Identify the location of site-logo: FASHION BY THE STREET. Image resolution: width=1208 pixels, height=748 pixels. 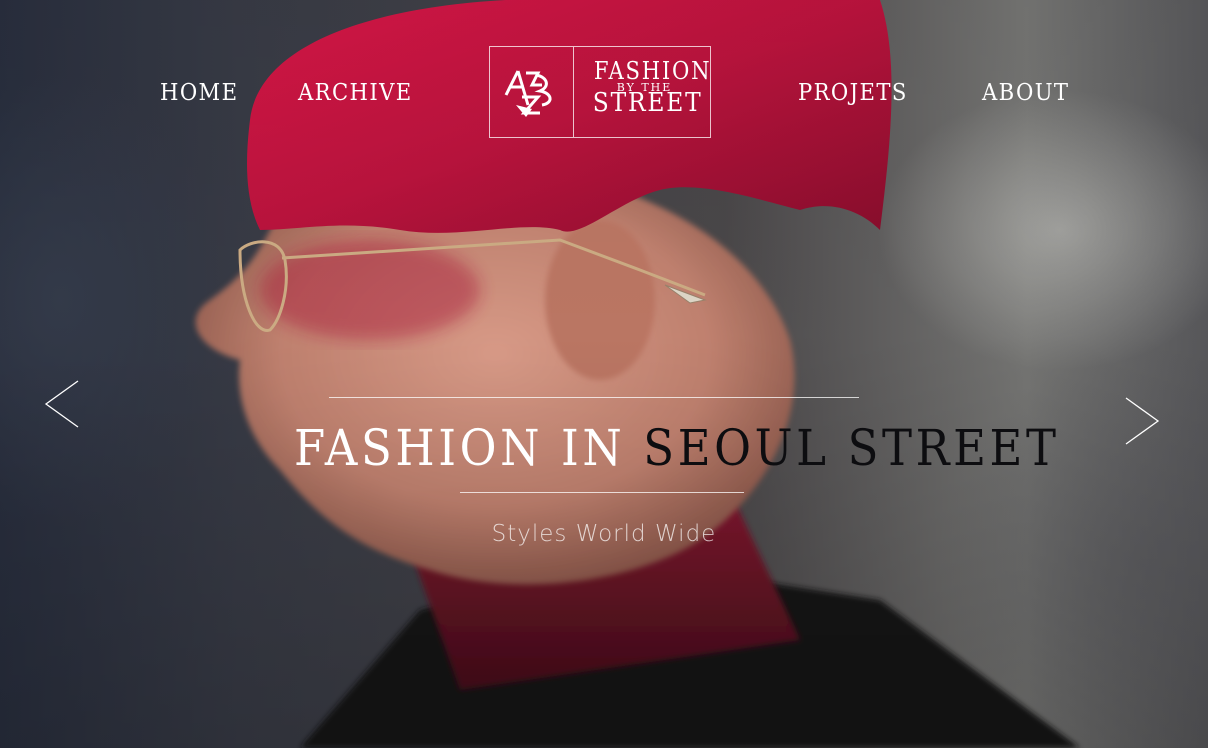
(600, 92).